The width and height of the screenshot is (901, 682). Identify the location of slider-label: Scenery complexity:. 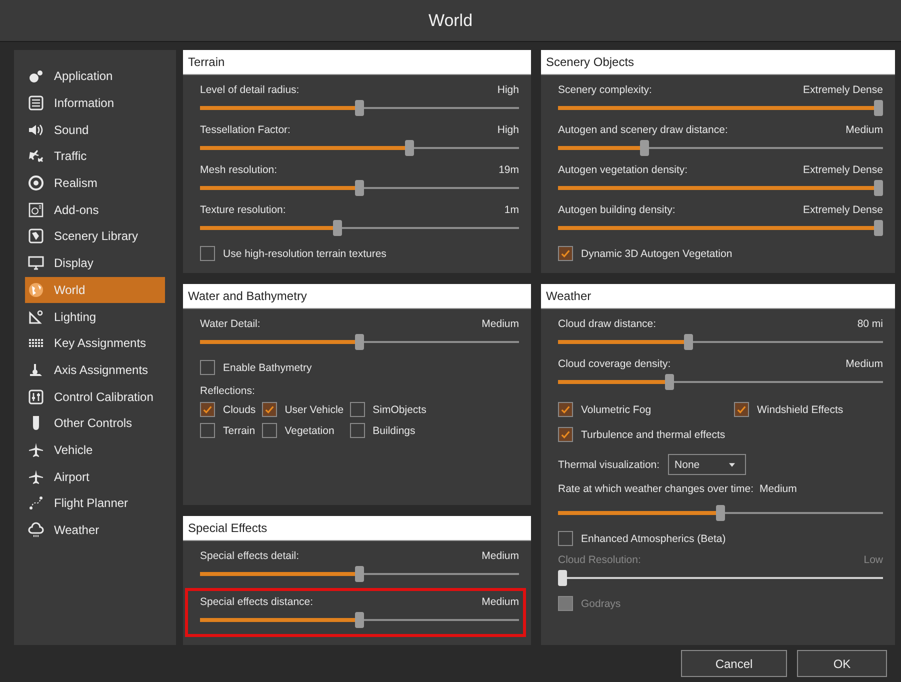
(605, 90).